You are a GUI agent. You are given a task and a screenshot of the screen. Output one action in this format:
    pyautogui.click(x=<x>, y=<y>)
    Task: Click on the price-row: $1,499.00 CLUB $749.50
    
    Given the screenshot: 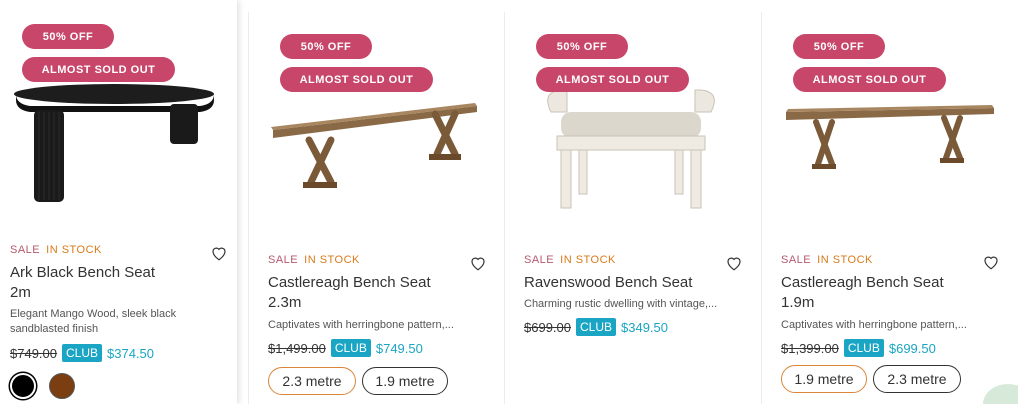 What is the action you would take?
    pyautogui.click(x=345, y=348)
    